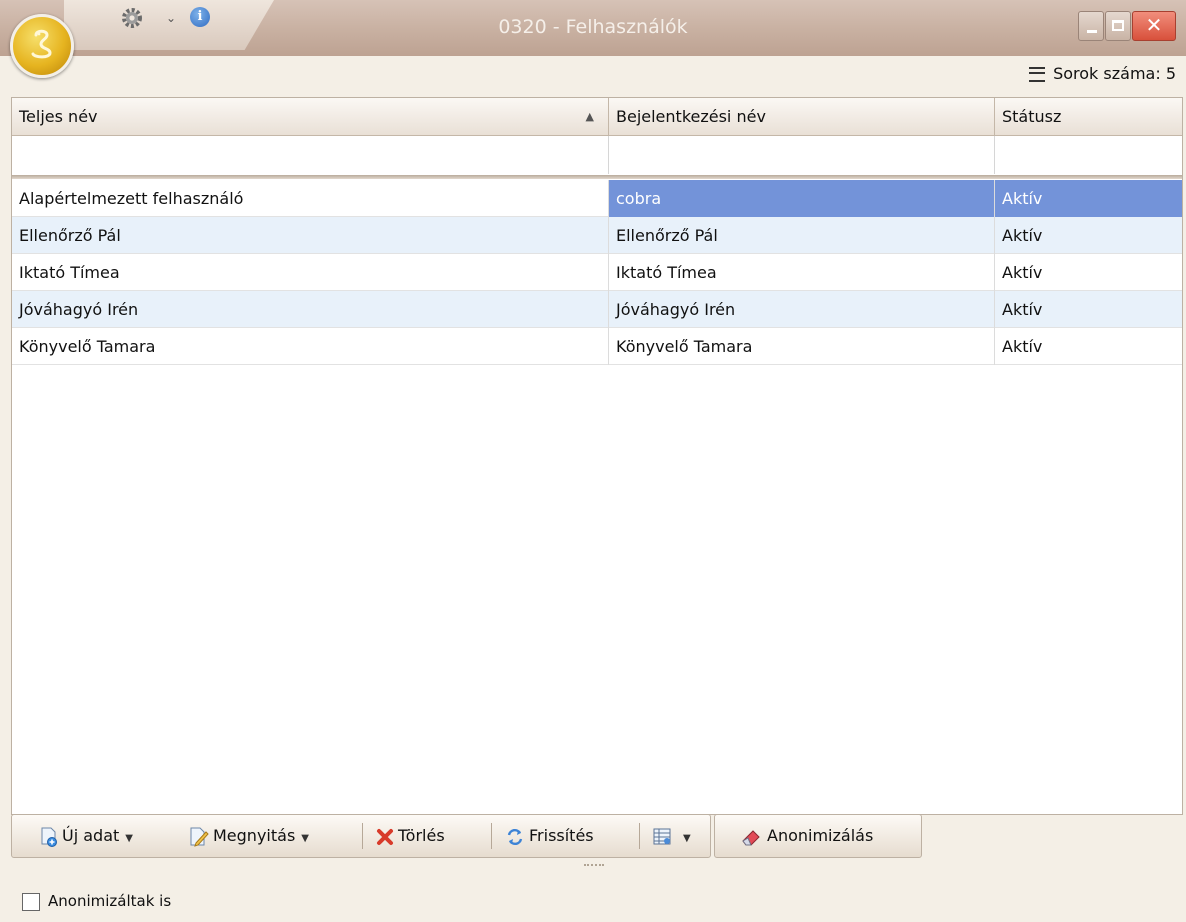 The width and height of the screenshot is (1186, 922). What do you see at coordinates (310, 198) in the screenshot?
I see `cell-full-name: Alapértelmezett felhasználó` at bounding box center [310, 198].